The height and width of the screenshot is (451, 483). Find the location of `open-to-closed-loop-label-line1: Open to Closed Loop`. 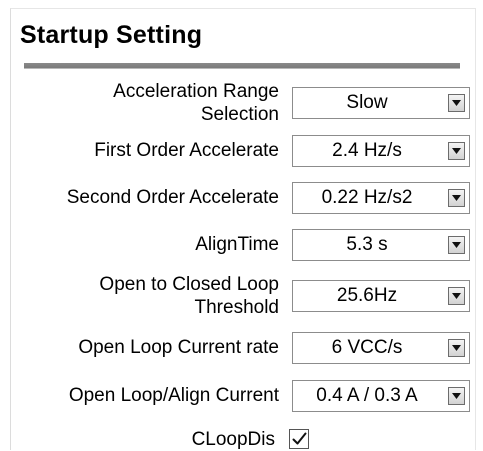

open-to-closed-loop-label-line1: Open to Closed Loop is located at coordinates (189, 284).